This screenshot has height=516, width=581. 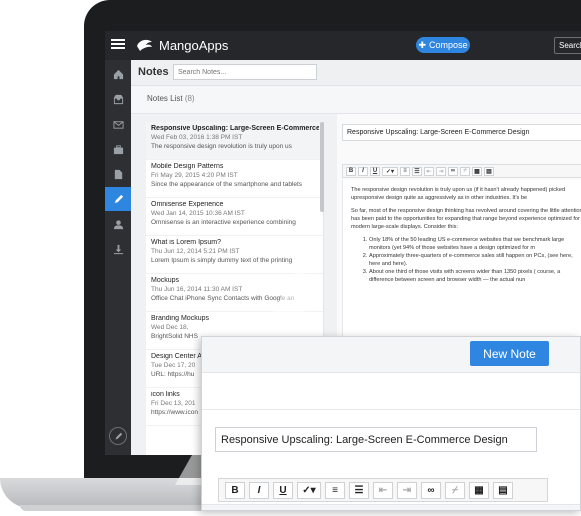 I want to click on divider, so click(x=391, y=409).